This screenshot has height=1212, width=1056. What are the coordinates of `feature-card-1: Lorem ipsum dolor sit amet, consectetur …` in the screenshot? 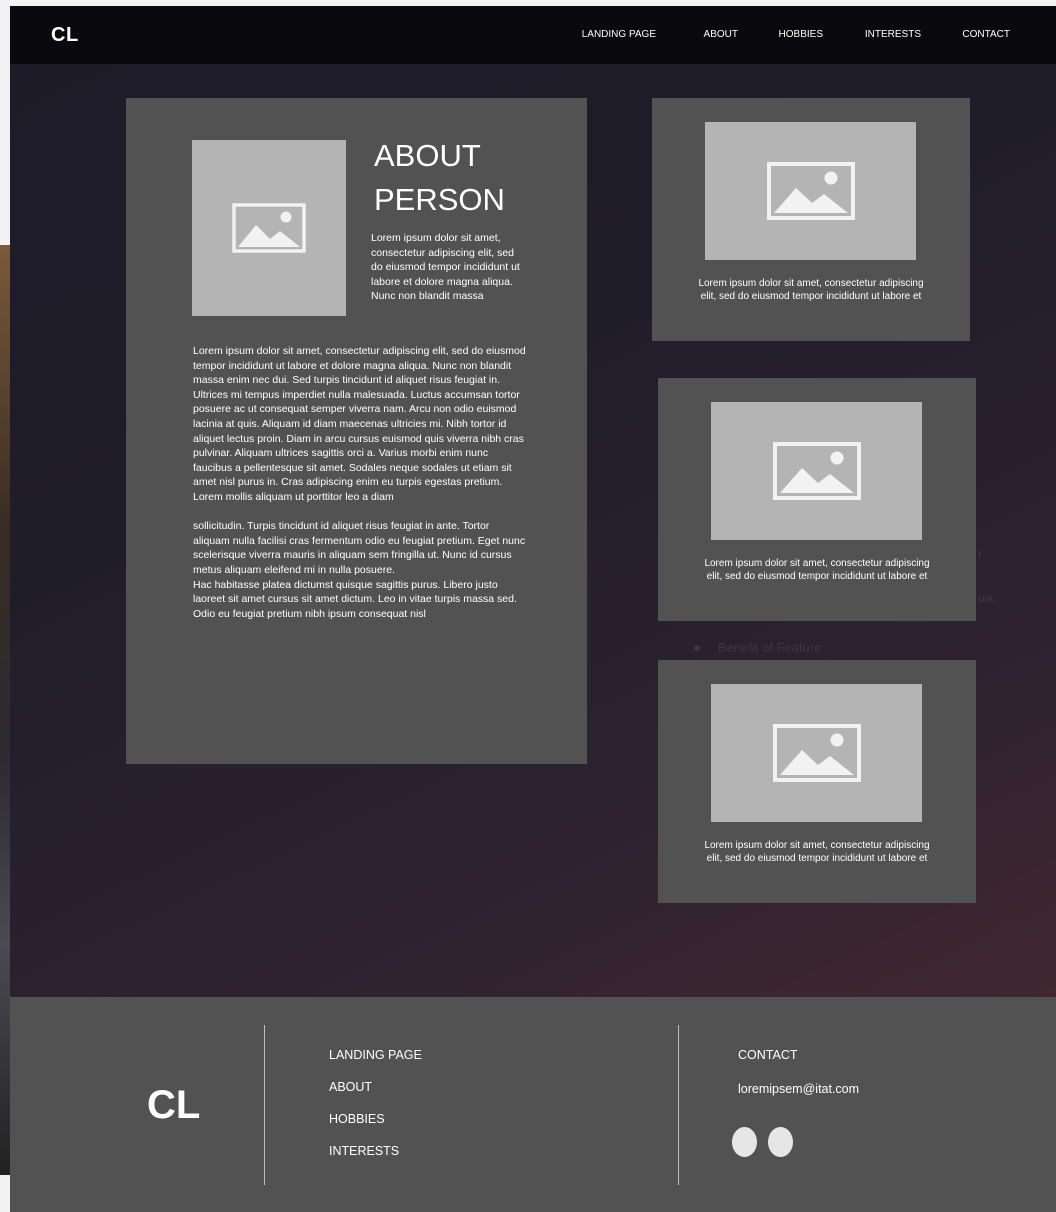 It's located at (811, 219).